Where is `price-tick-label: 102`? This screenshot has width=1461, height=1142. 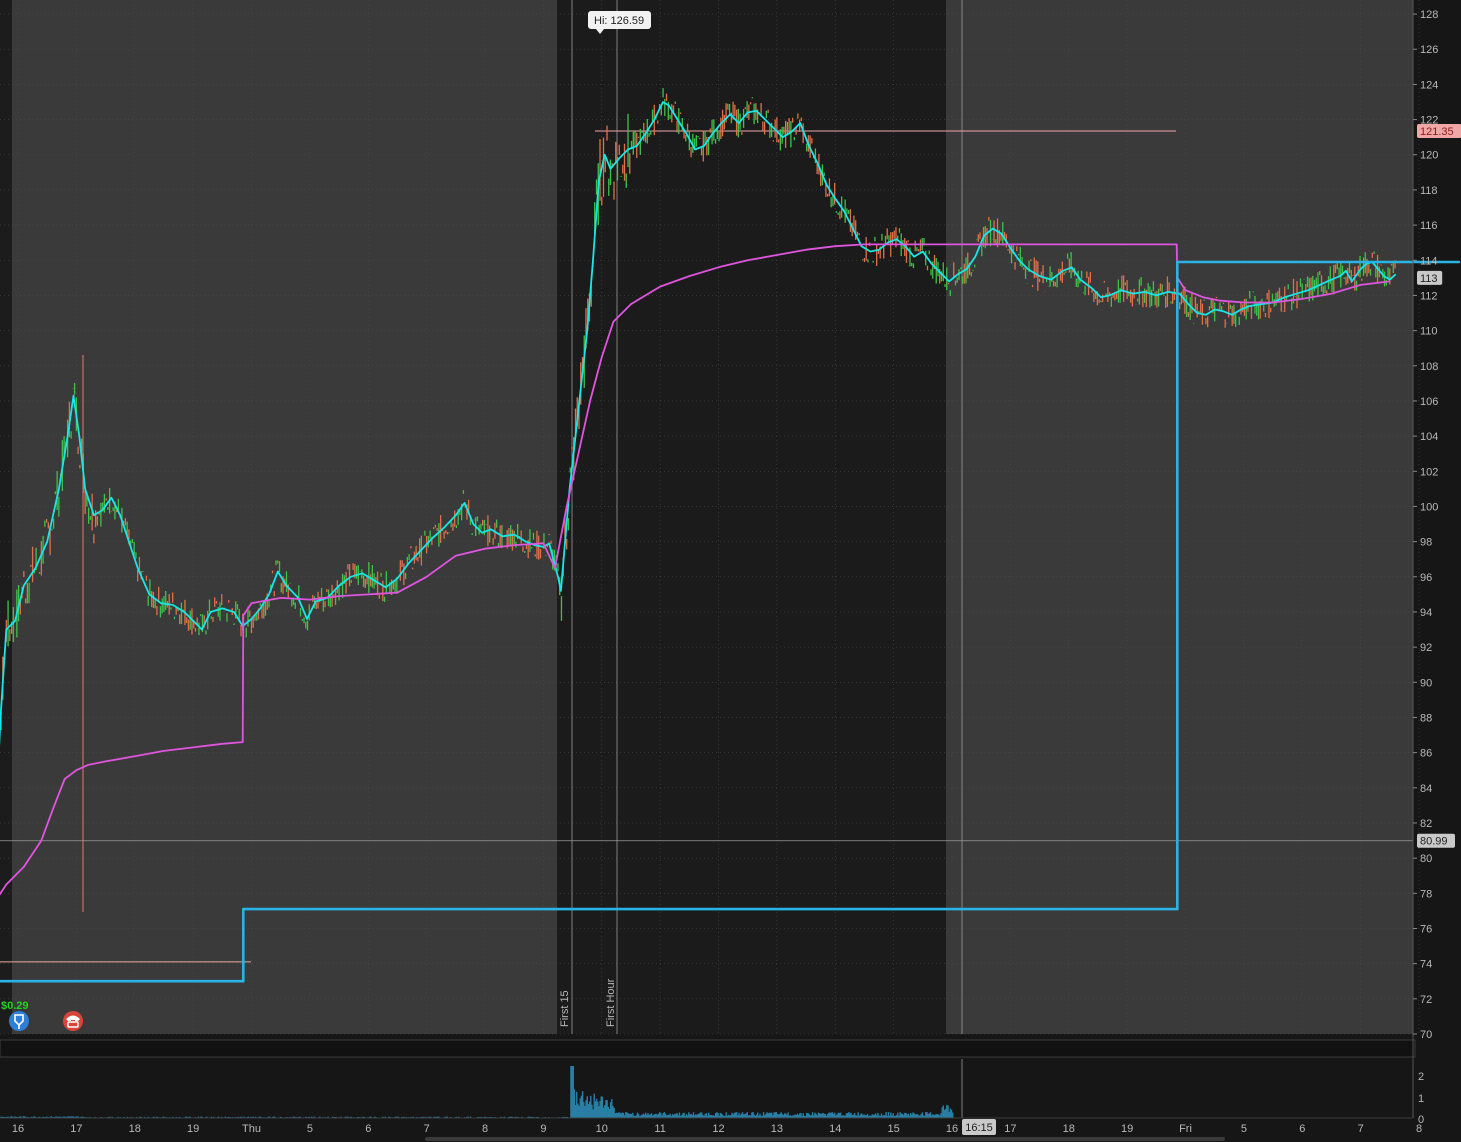 price-tick-label: 102 is located at coordinates (1429, 472).